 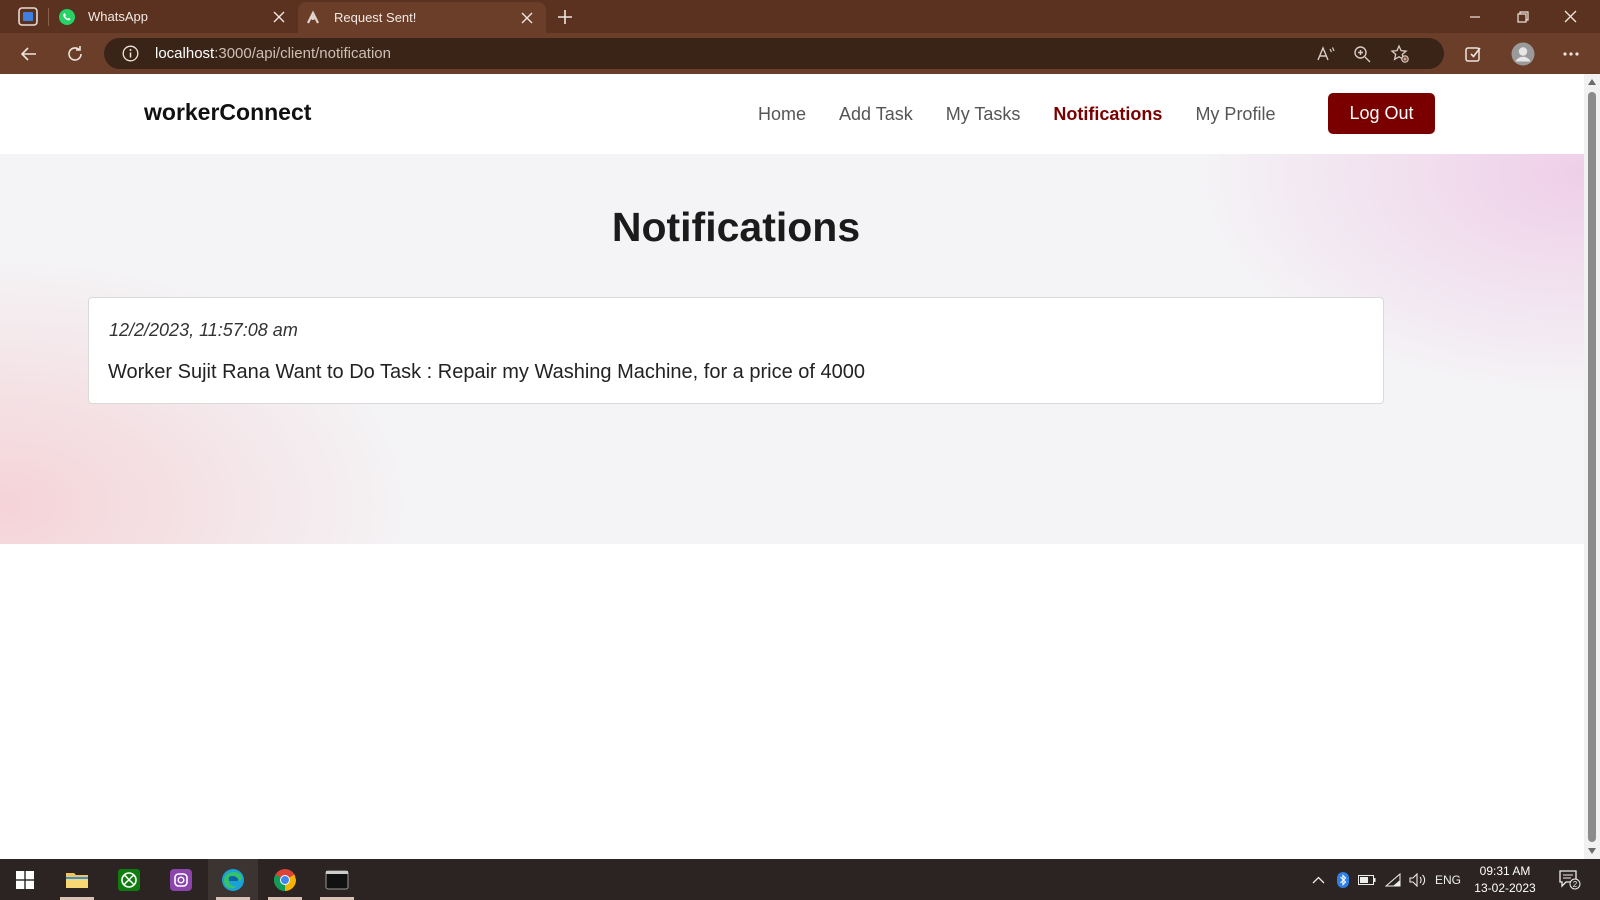 I want to click on url-field: localhost:3000/api/client/notification, so click(x=774, y=53).